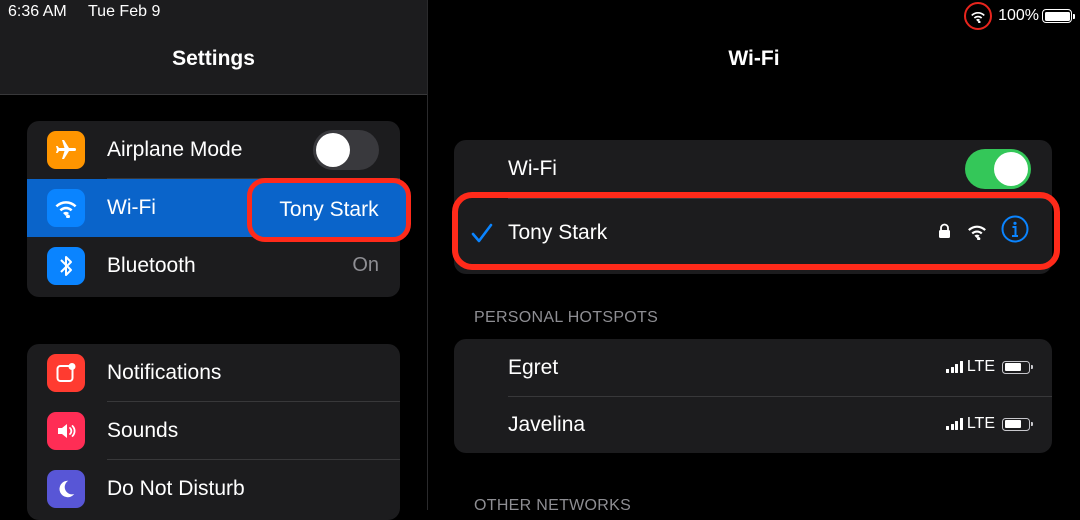 This screenshot has height=520, width=1080. I want to click on wifi-label: Wi-Fi, so click(532, 168).